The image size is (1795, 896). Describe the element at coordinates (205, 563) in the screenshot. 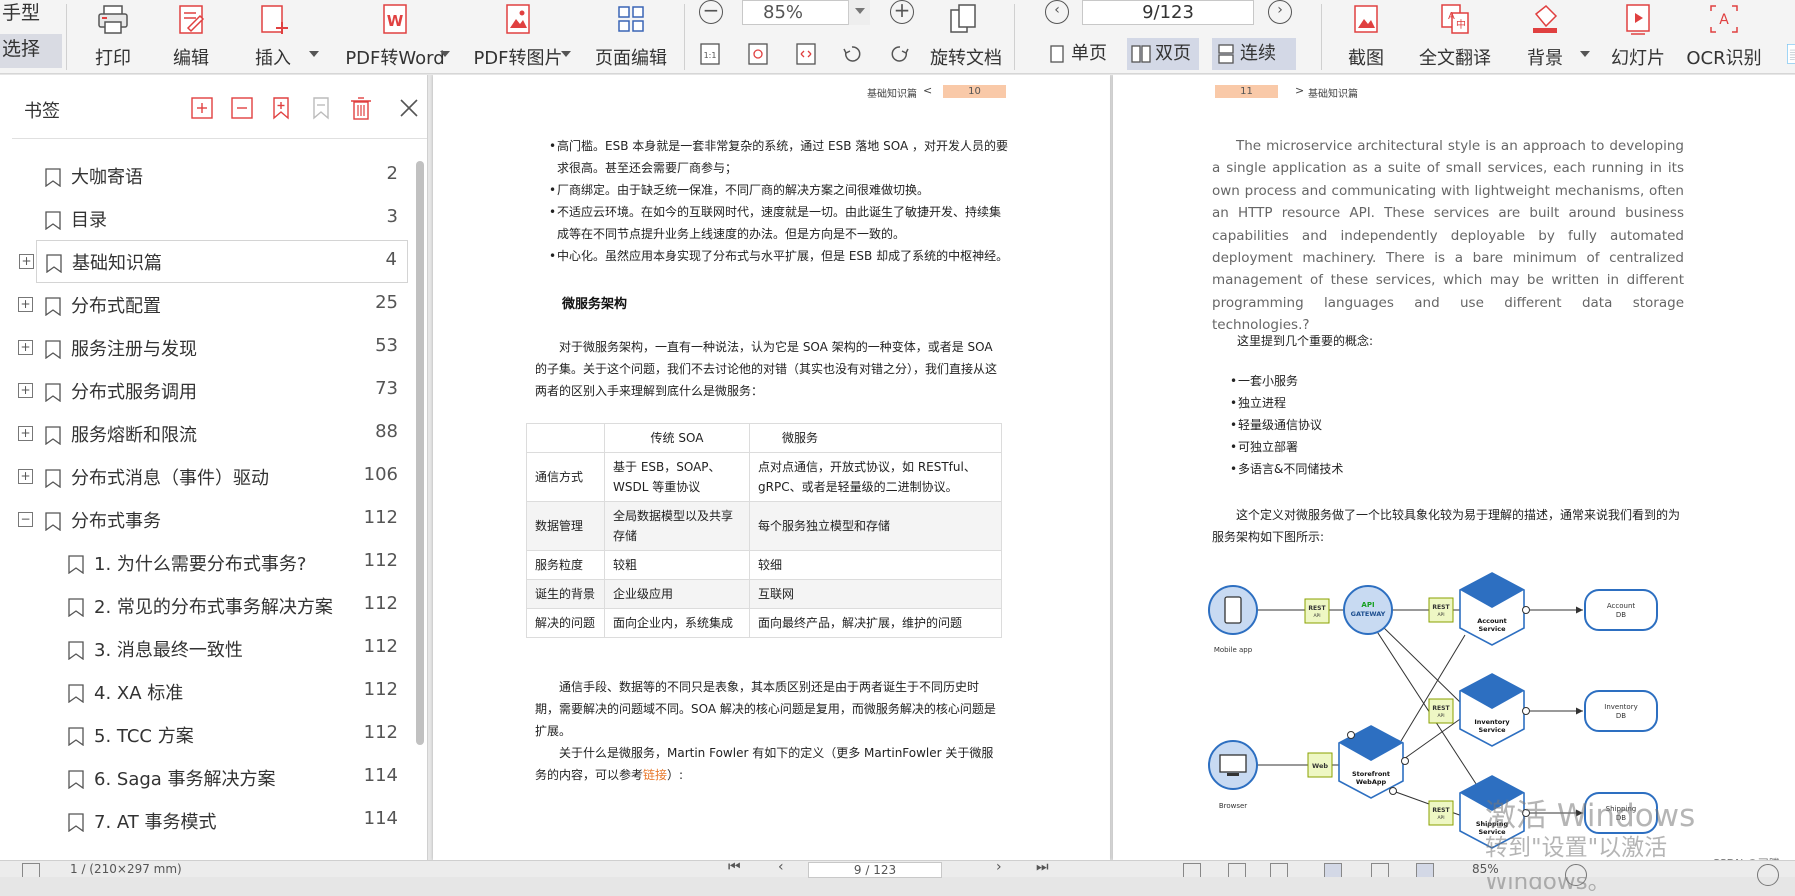

I see `bookmark-item: 1. 为什么需要分布式事务? 112` at that location.